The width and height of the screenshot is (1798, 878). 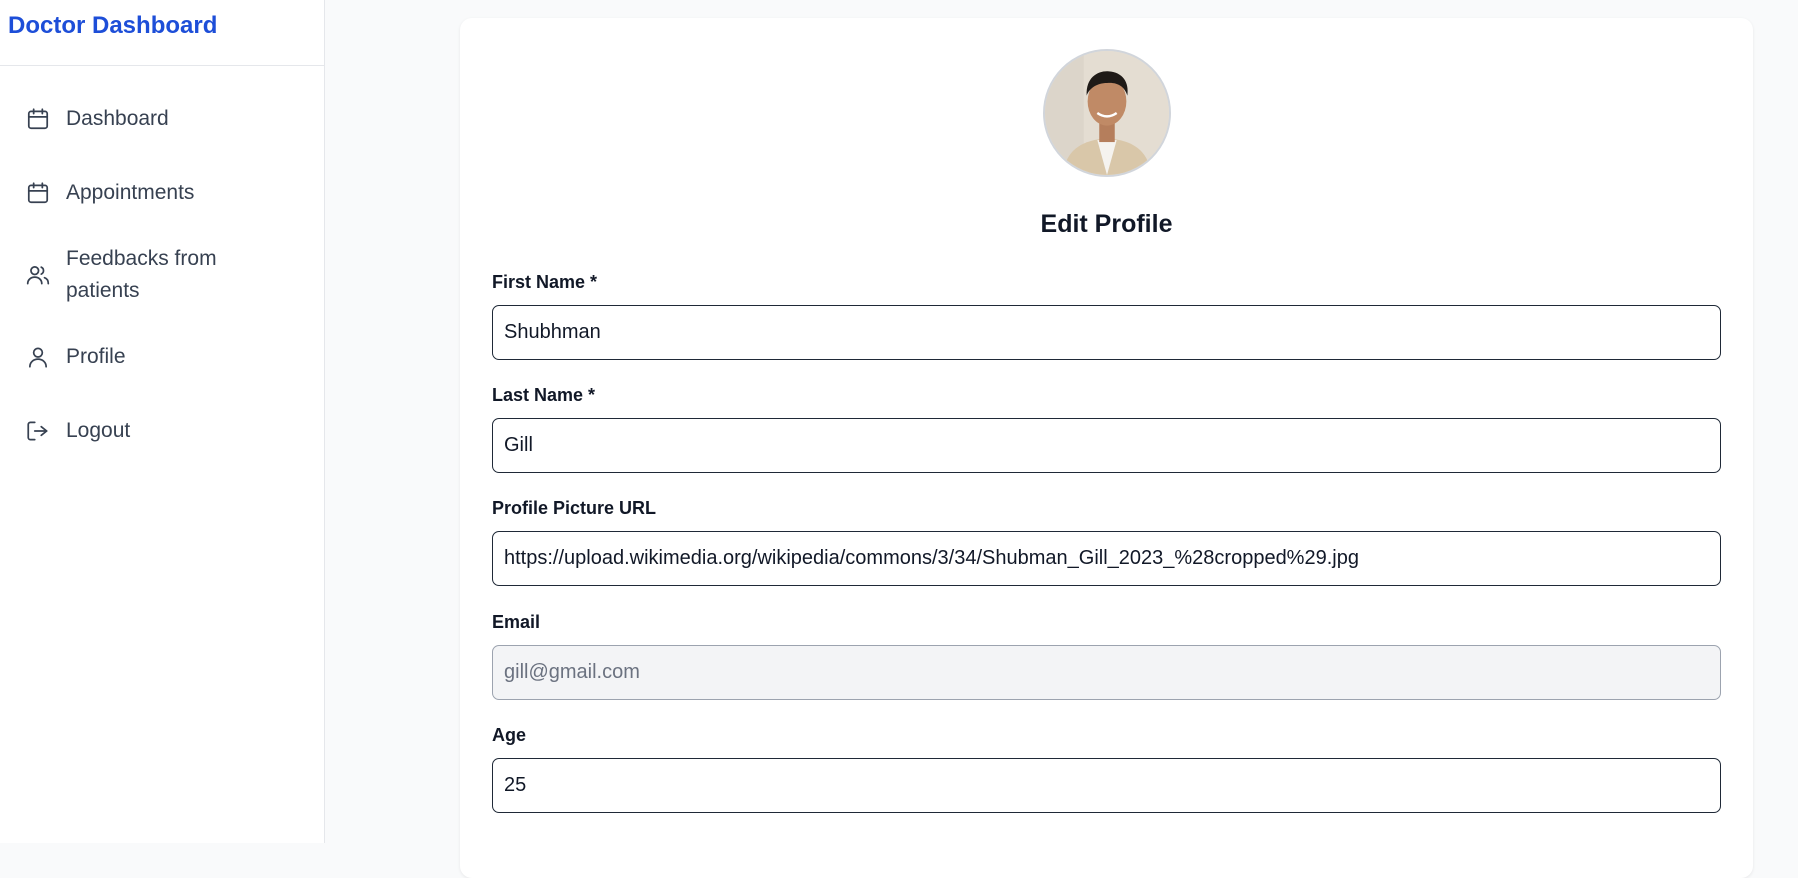 What do you see at coordinates (162, 431) in the screenshot?
I see `sidebar-item-logout: Logout` at bounding box center [162, 431].